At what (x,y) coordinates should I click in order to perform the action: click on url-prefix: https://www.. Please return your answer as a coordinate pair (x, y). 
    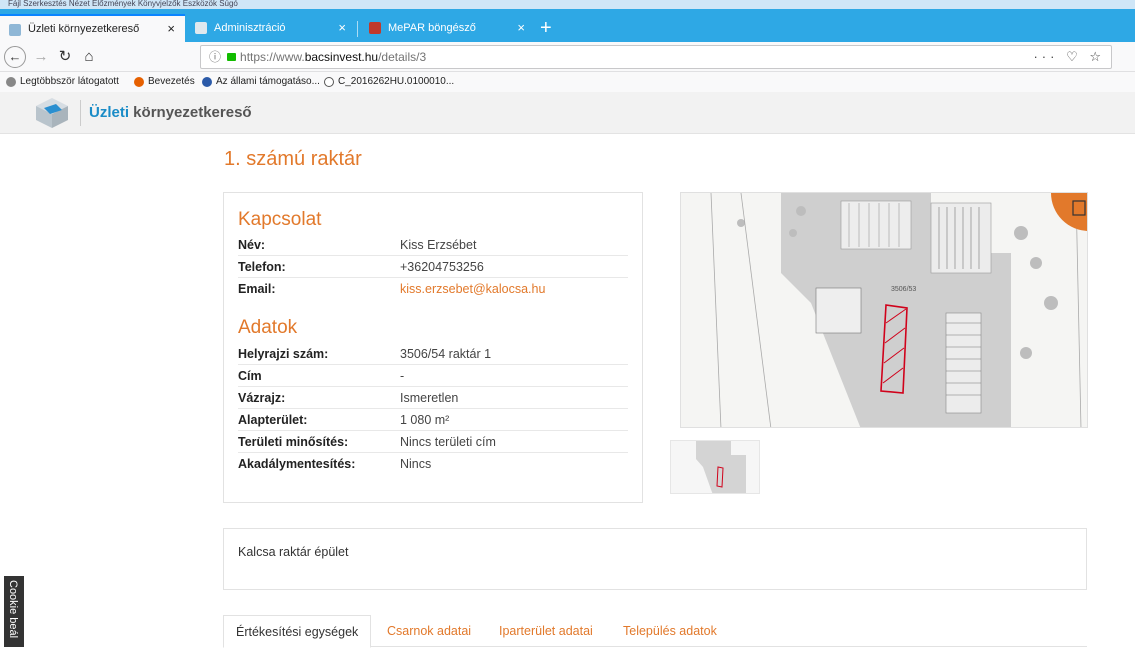
    Looking at the image, I should click on (272, 57).